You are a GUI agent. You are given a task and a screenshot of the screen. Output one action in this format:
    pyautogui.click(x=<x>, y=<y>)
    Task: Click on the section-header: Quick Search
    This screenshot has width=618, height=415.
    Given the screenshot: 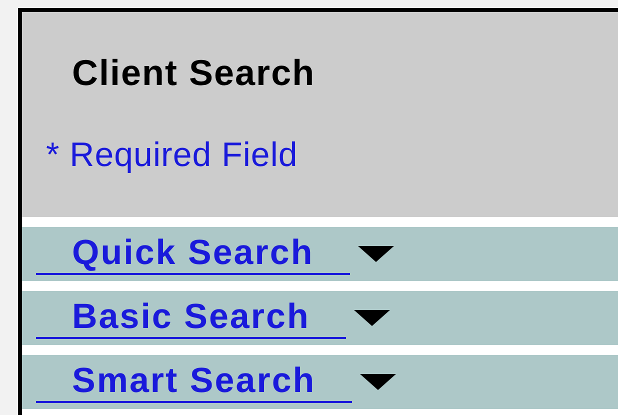 What is the action you would take?
    pyautogui.click(x=320, y=254)
    